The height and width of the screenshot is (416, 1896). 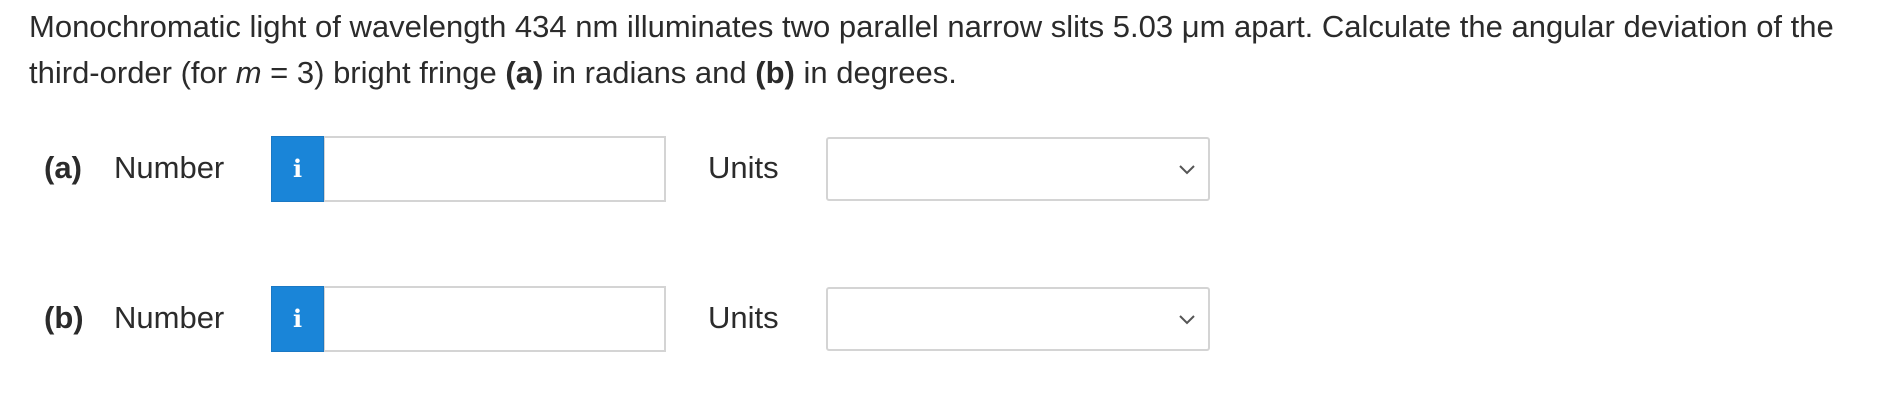 What do you see at coordinates (383, 72) in the screenshot?
I see `question-text-part: = 3) bright fringe` at bounding box center [383, 72].